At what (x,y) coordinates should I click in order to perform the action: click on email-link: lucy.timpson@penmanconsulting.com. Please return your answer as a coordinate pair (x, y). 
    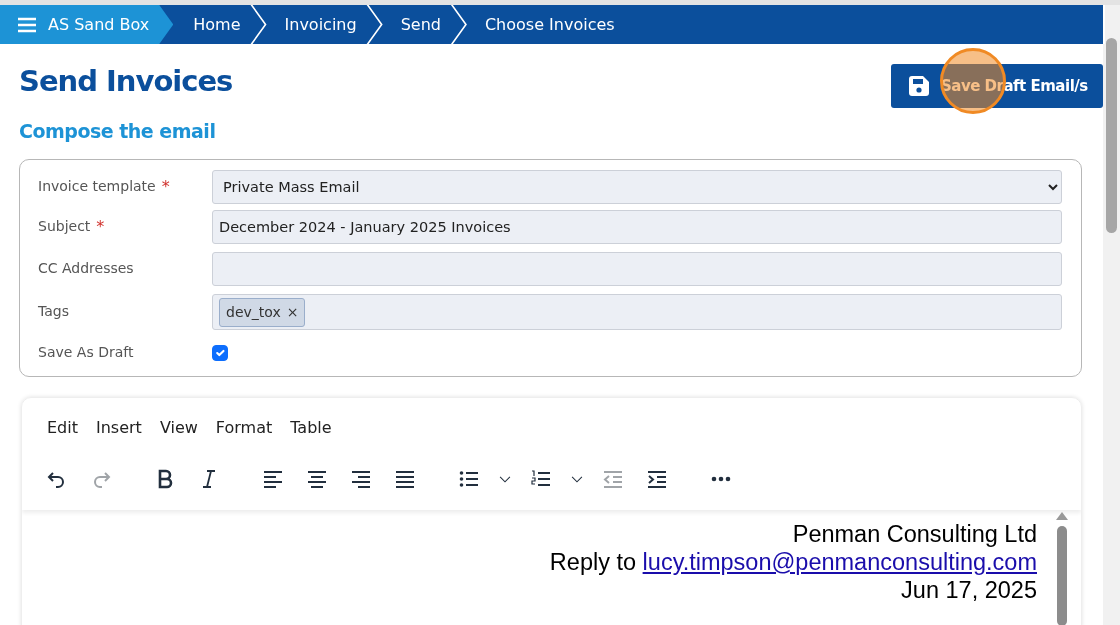
    Looking at the image, I should click on (839, 561).